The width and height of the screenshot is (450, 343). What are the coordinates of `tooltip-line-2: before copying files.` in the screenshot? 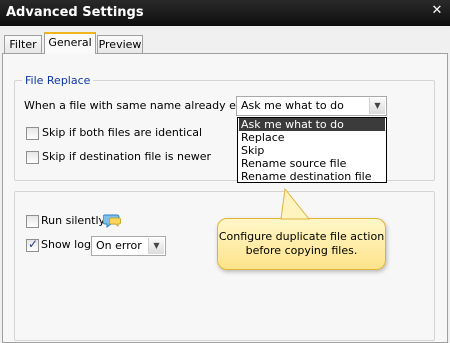 It's located at (301, 250).